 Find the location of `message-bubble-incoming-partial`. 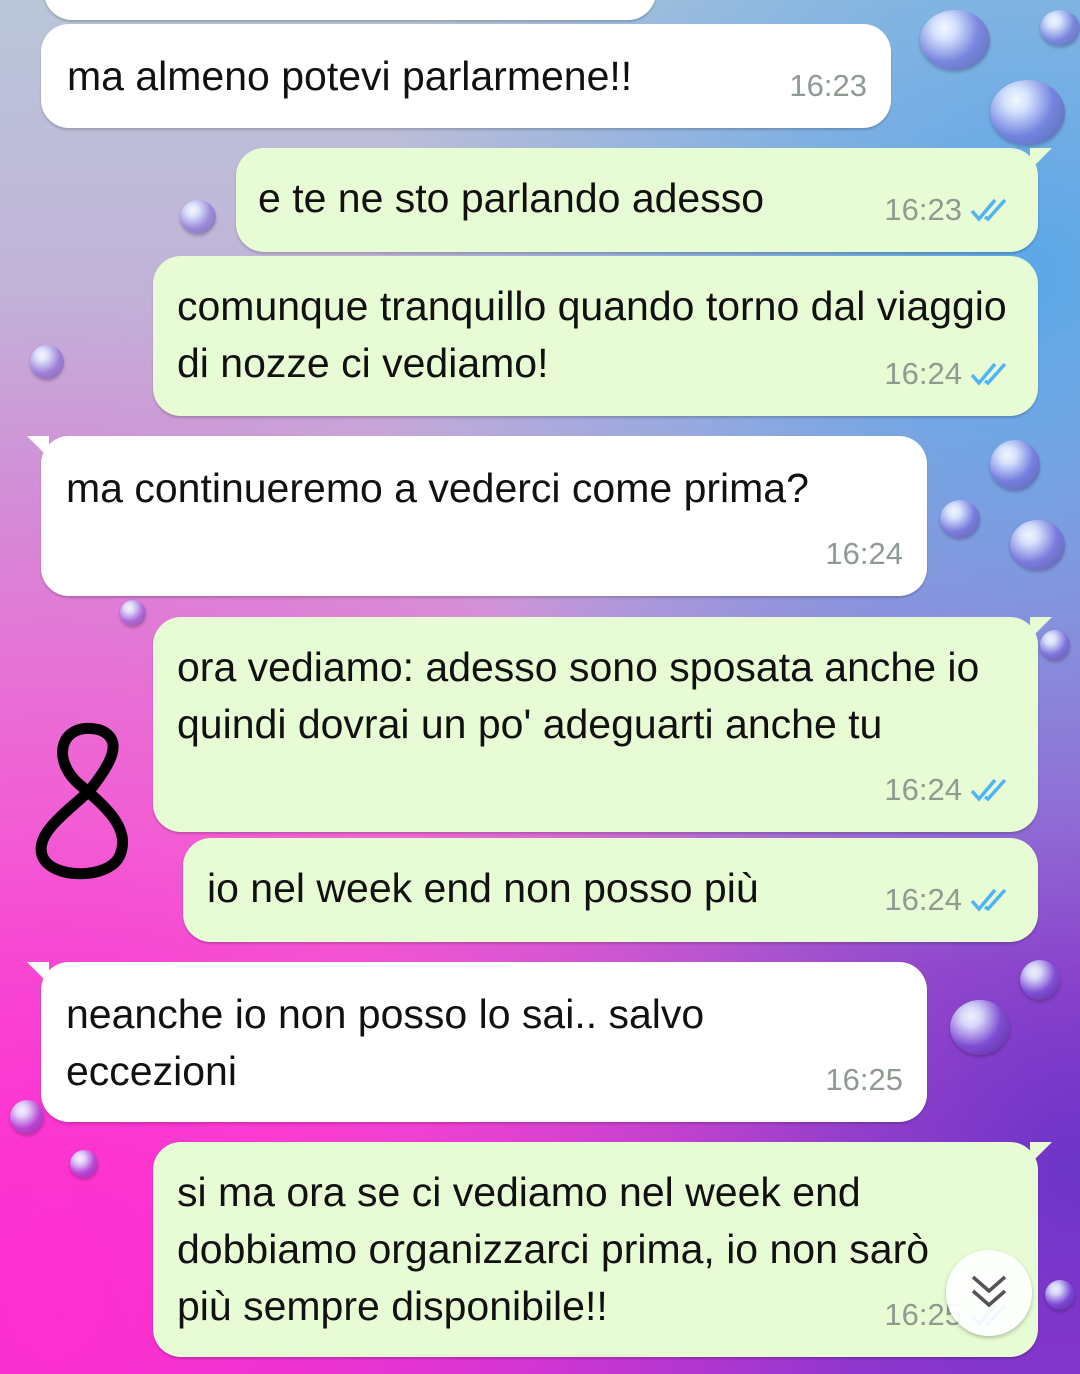

message-bubble-incoming-partial is located at coordinates (350, 10).